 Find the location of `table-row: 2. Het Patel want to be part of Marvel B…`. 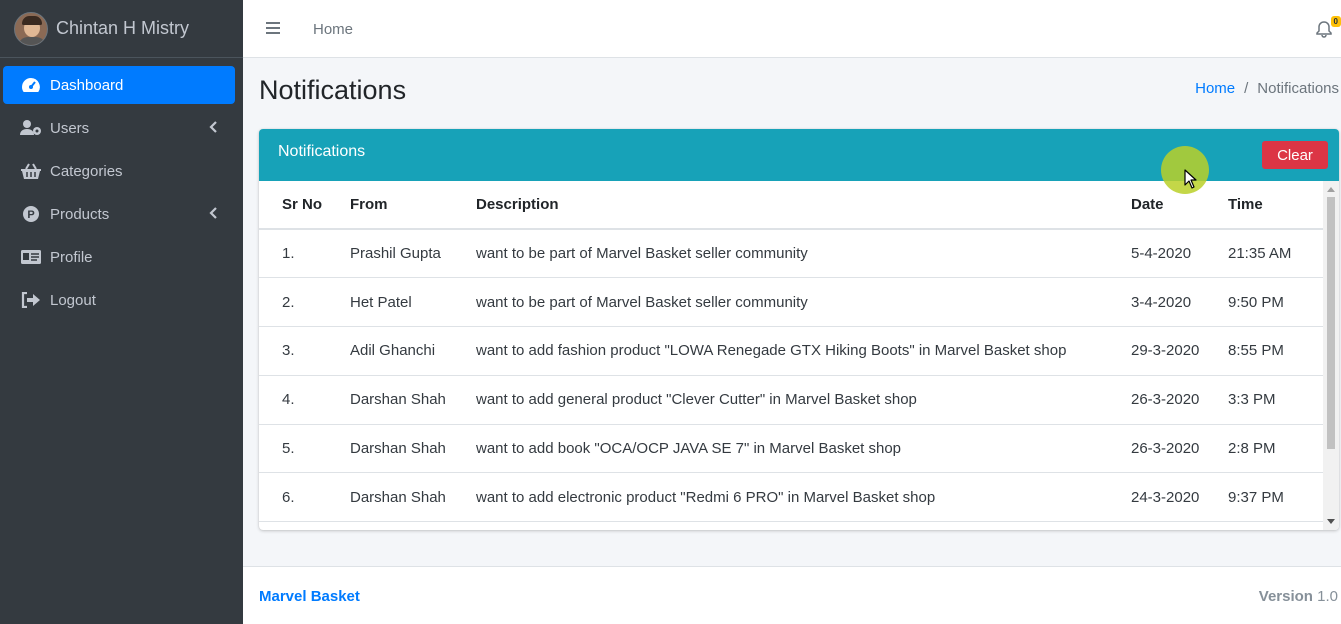

table-row: 2. Het Patel want to be part of Marvel B… is located at coordinates (791, 302).